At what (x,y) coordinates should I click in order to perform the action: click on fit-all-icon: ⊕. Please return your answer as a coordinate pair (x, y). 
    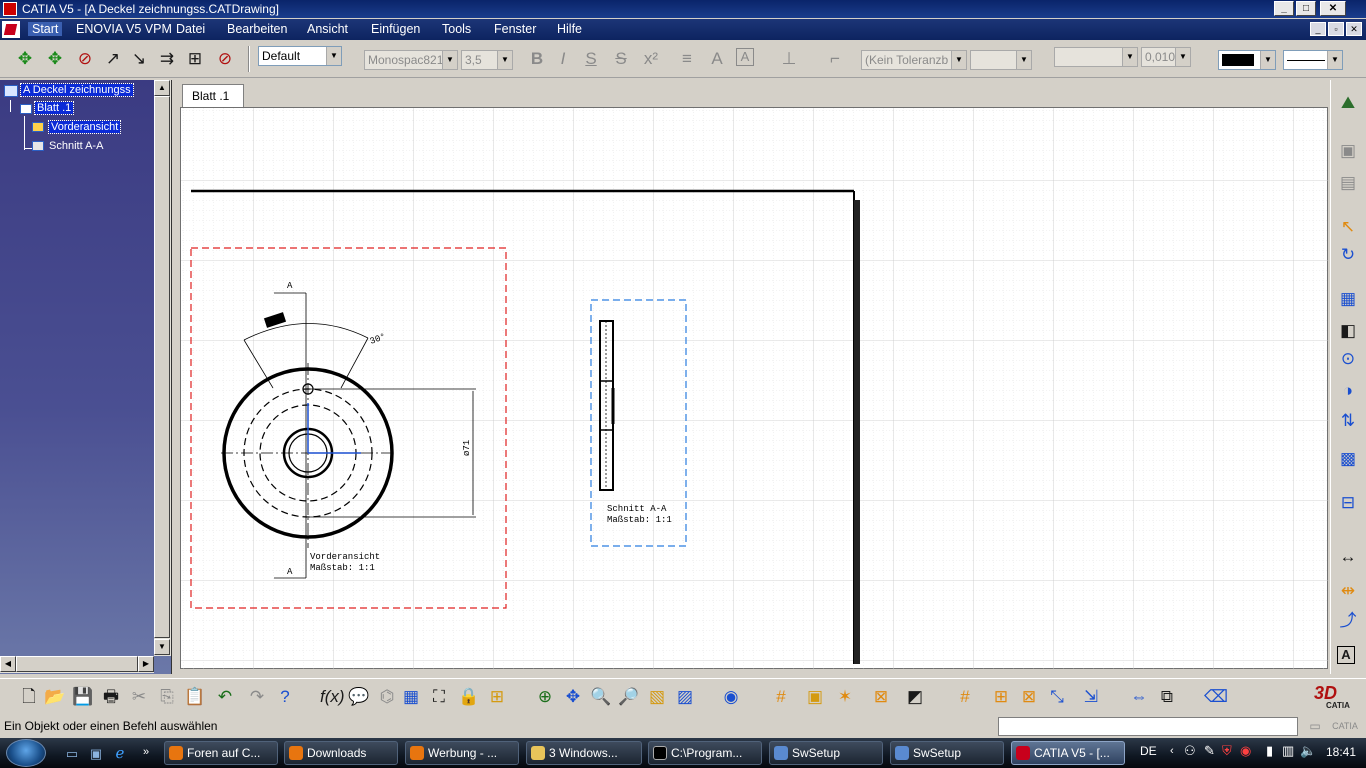
    Looking at the image, I should click on (545, 697).